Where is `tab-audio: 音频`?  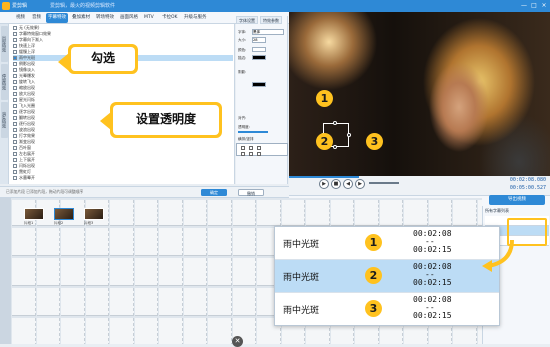 tab-audio: 音频 is located at coordinates (36, 18).